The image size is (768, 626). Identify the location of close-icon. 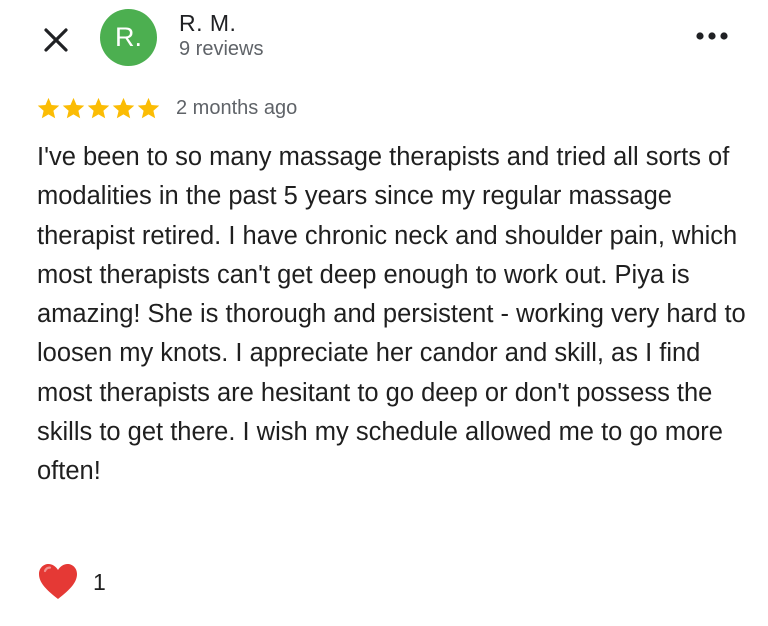
(56, 40).